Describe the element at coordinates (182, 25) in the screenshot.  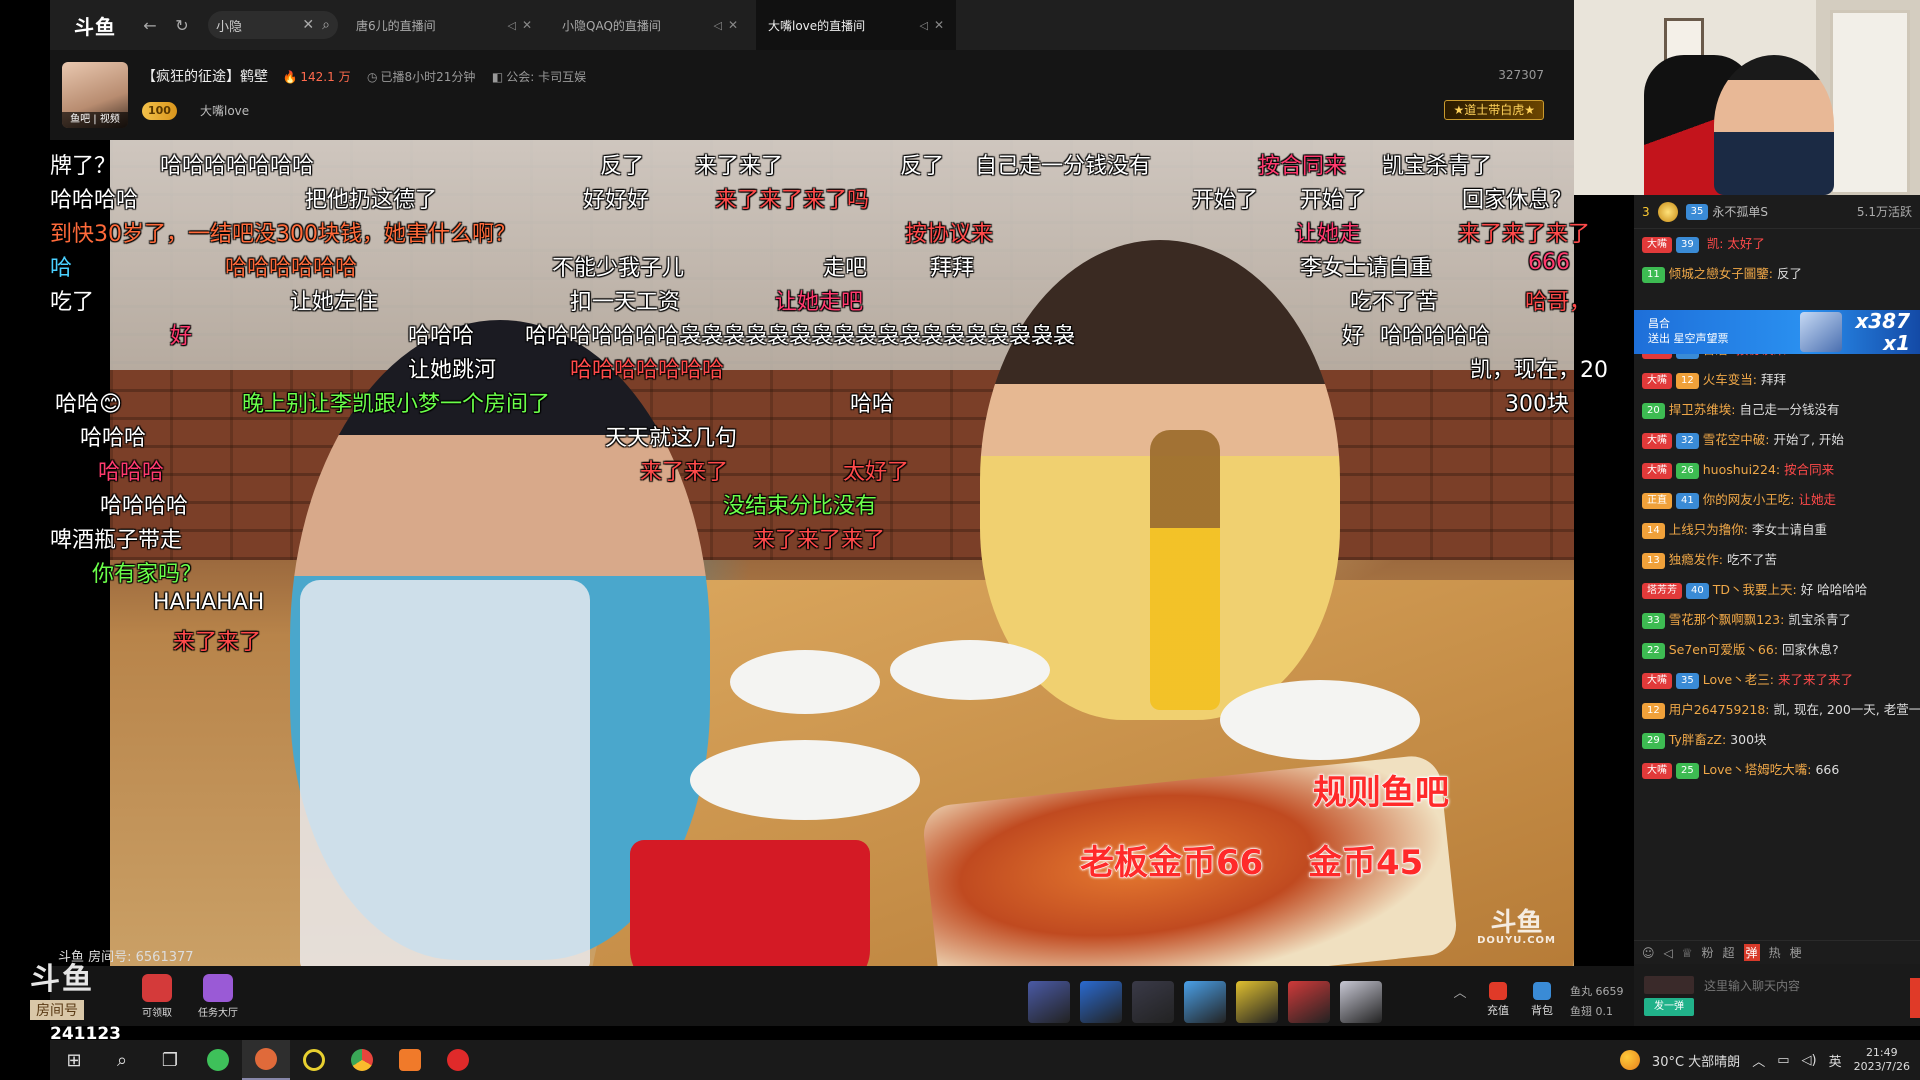
I see `refresh-icon: ↻` at that location.